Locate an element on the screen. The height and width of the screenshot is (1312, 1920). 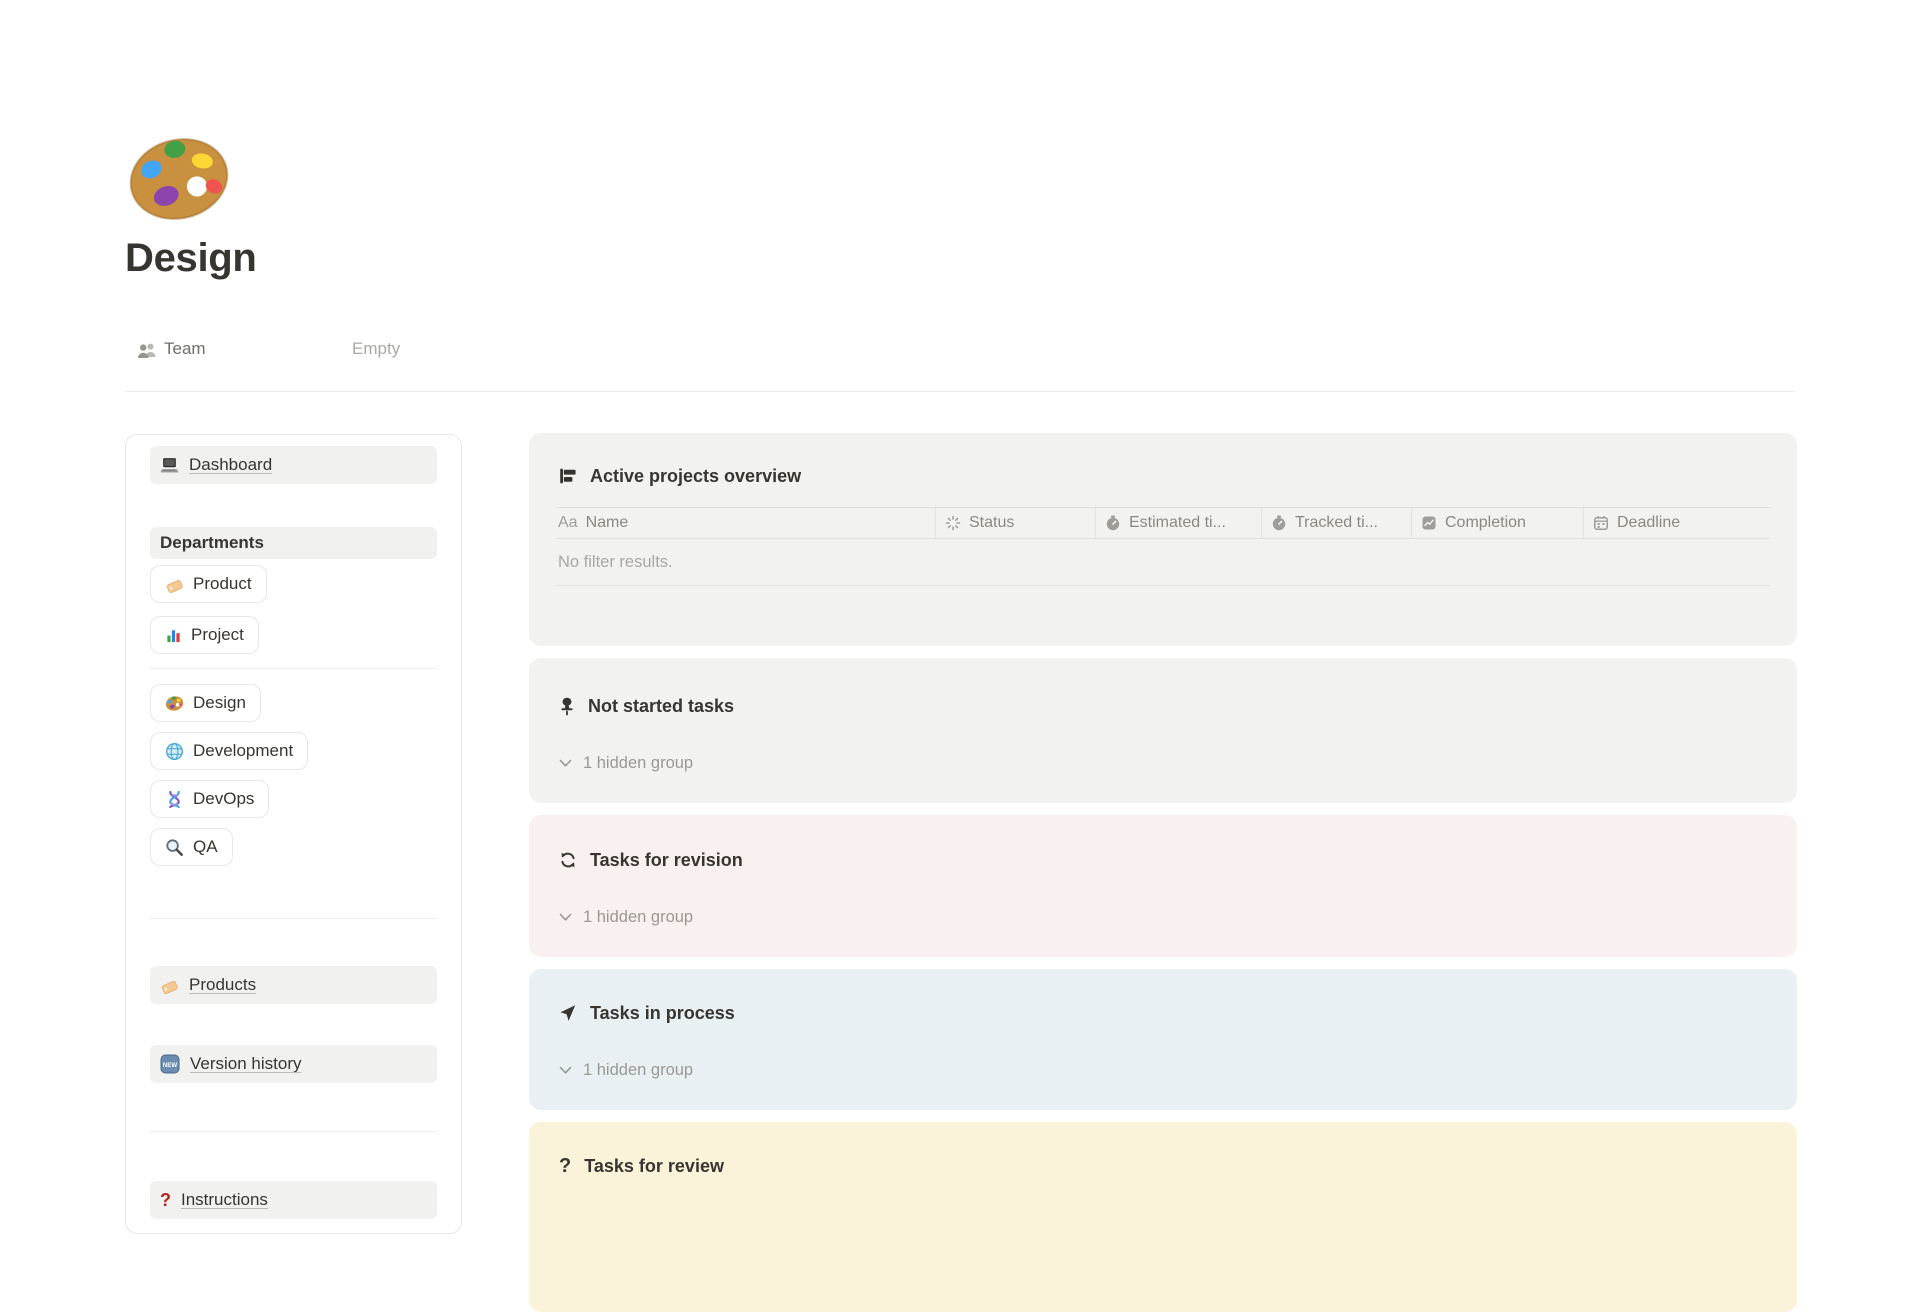
sidebar-button-label: Product is located at coordinates (222, 583).